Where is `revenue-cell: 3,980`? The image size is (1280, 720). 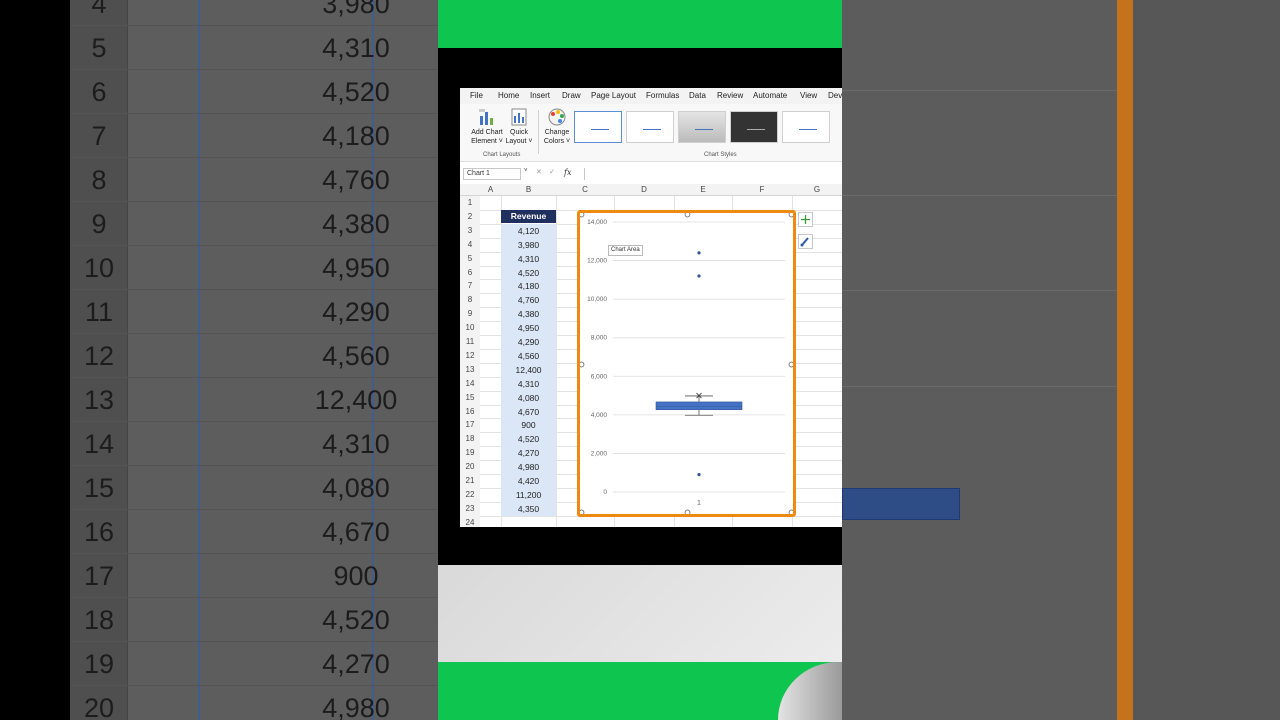
revenue-cell: 3,980 is located at coordinates (528, 244).